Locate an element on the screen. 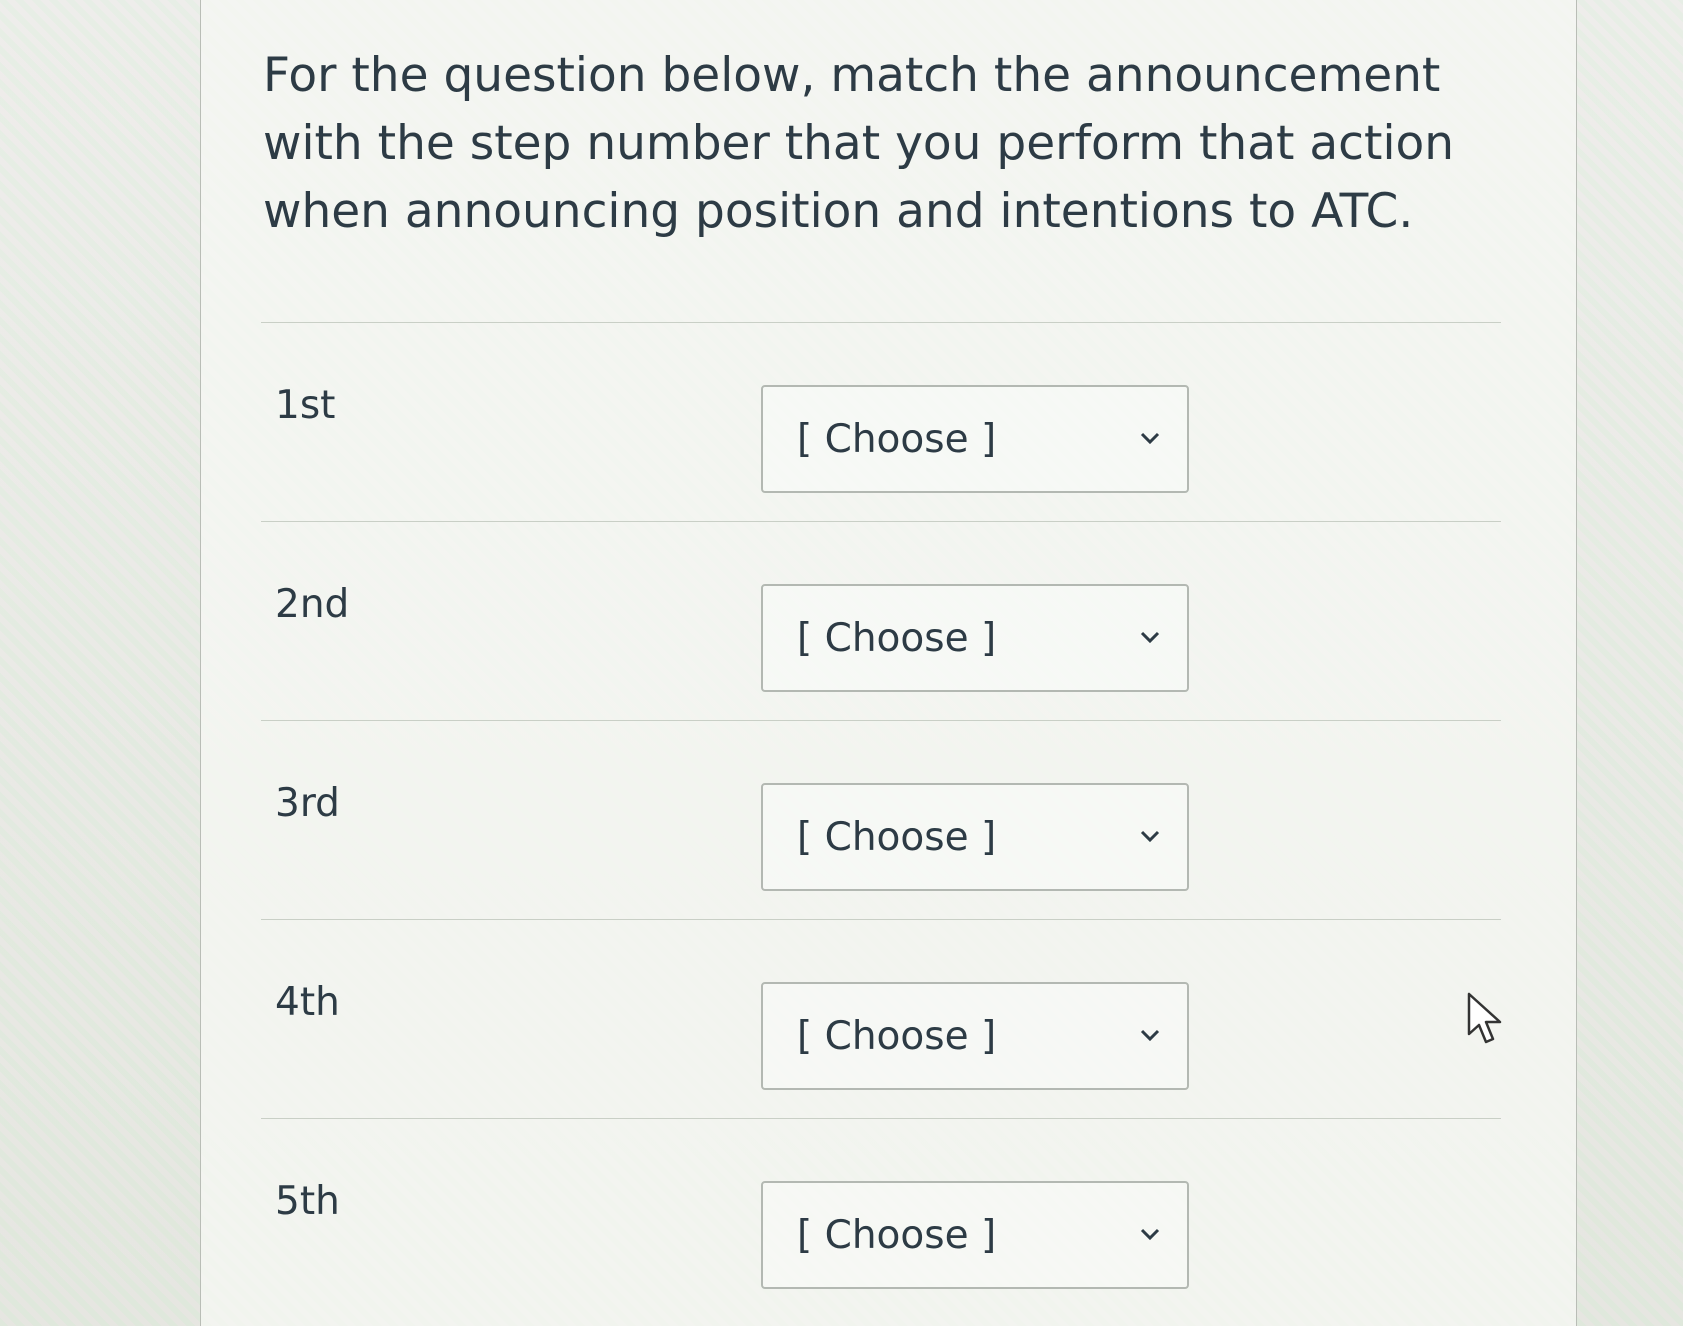 This screenshot has width=1683, height=1326. answer-select-1st: [ Choose ] is located at coordinates (975, 439).